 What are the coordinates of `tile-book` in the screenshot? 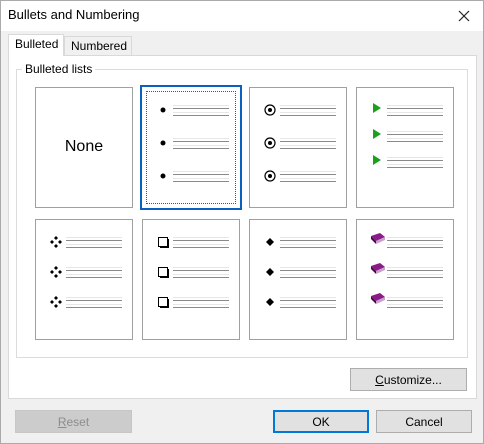 It's located at (405, 279).